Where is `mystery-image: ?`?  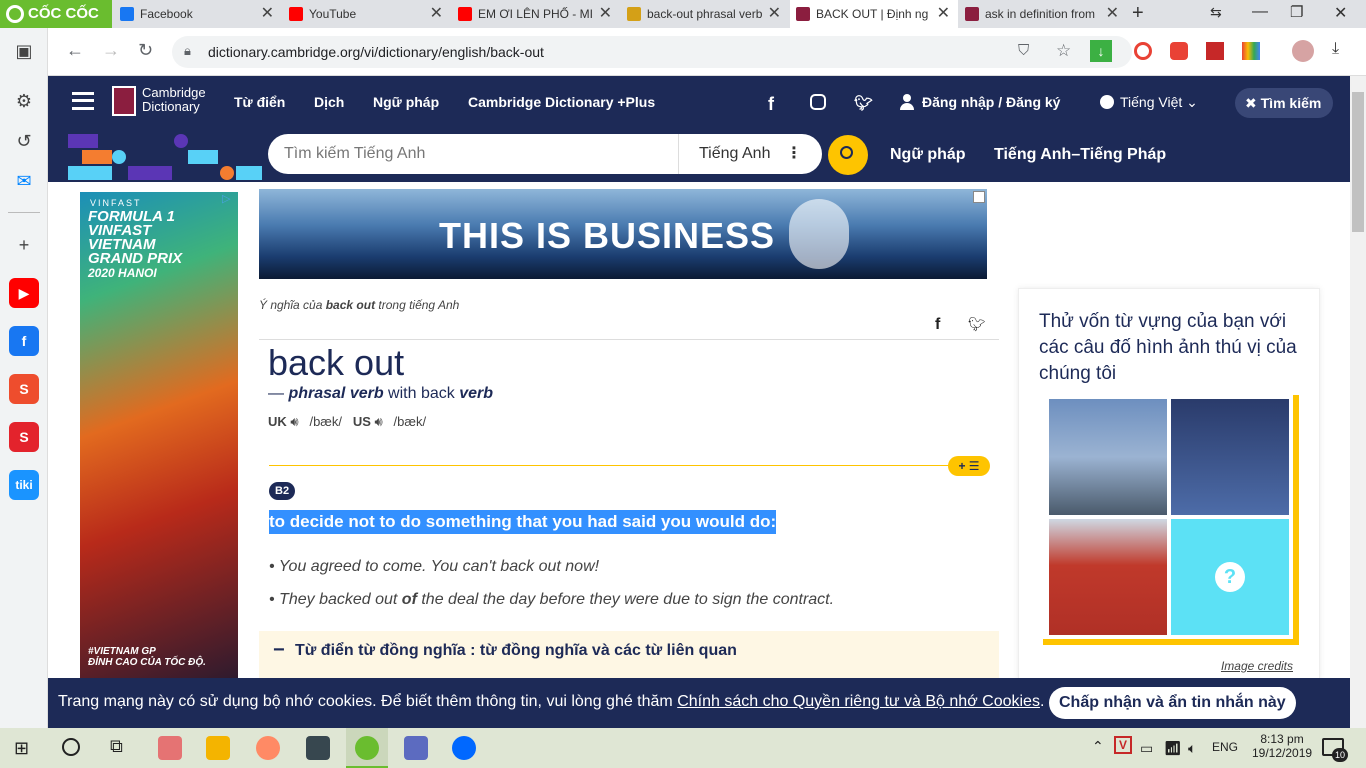 mystery-image: ? is located at coordinates (1230, 577).